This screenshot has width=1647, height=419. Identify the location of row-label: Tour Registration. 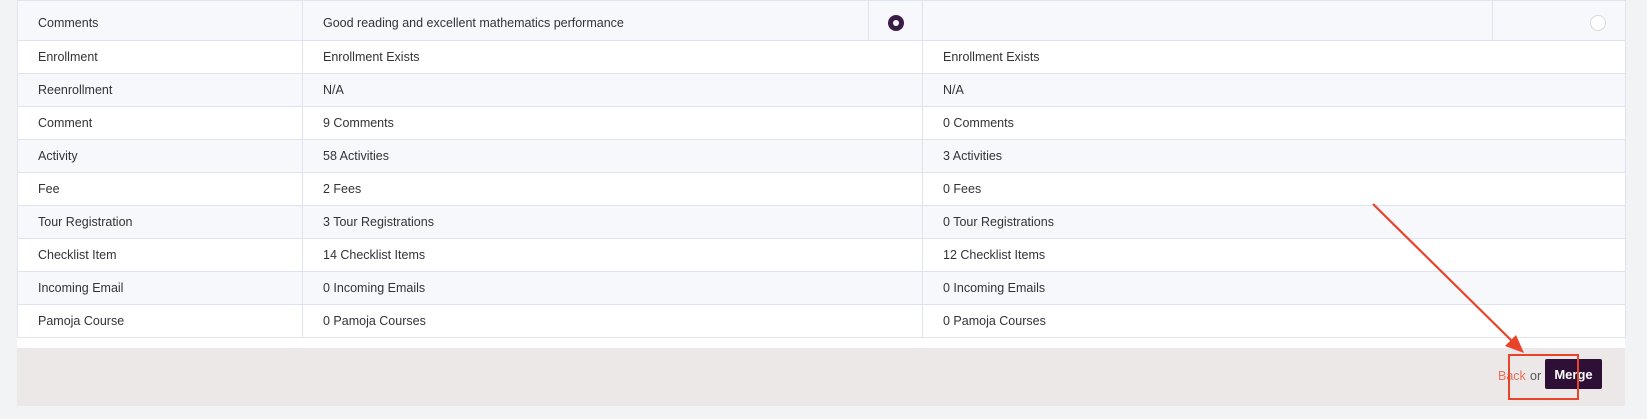
(160, 222).